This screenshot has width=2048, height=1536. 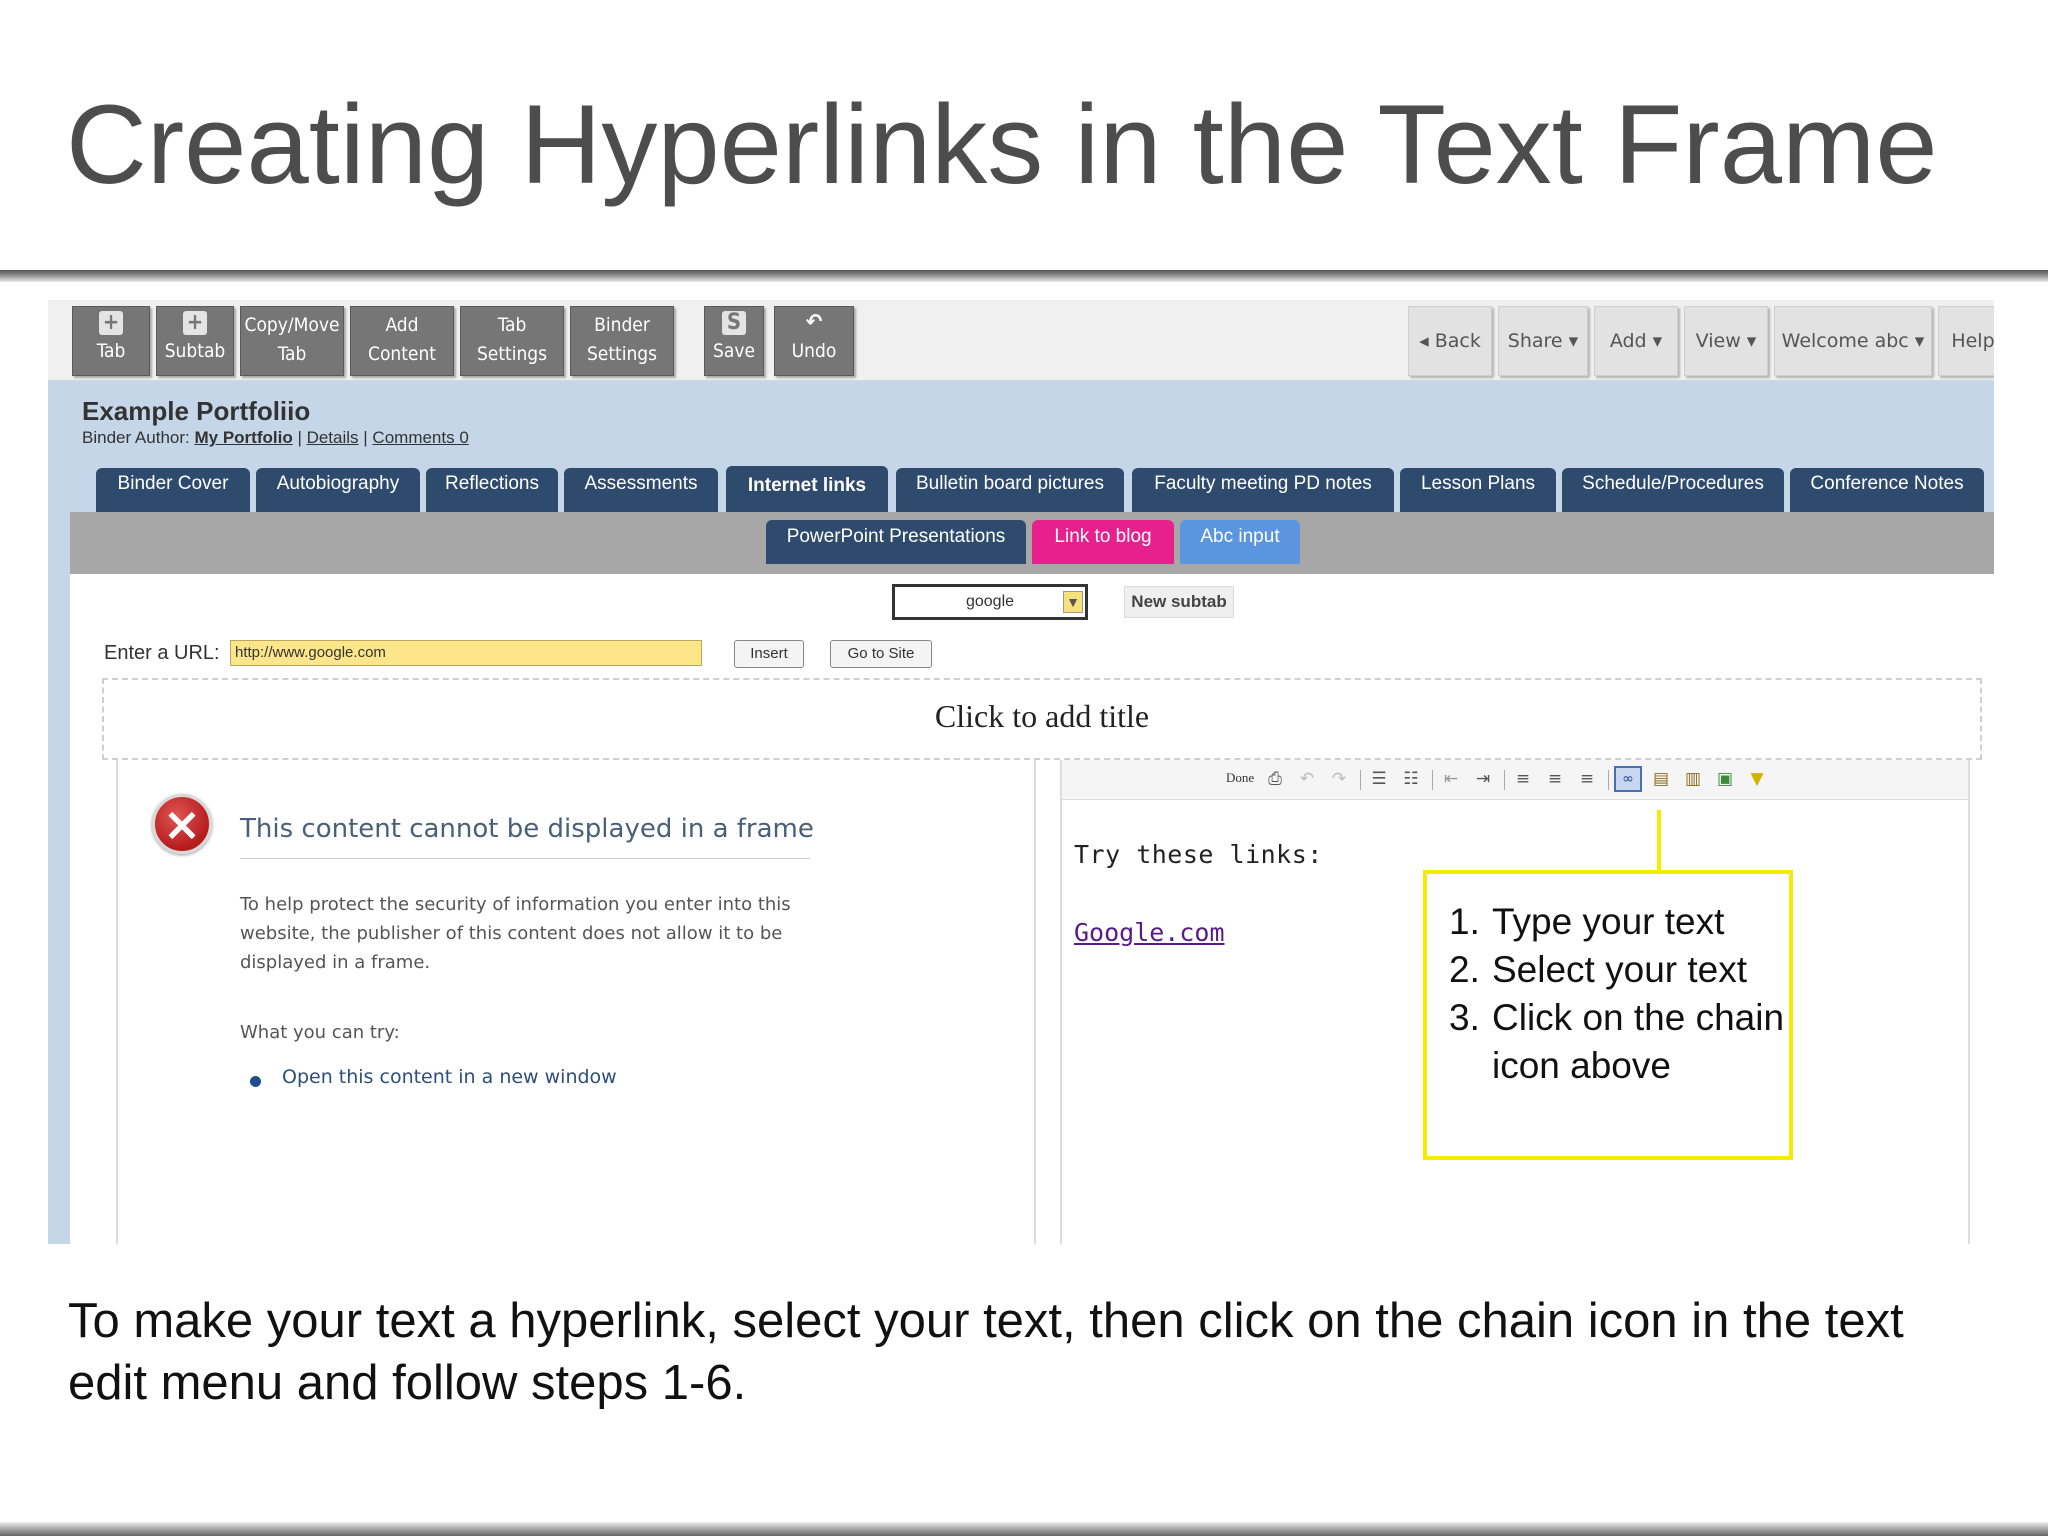 What do you see at coordinates (1608, 921) in the screenshot?
I see `step-text: Type your text` at bounding box center [1608, 921].